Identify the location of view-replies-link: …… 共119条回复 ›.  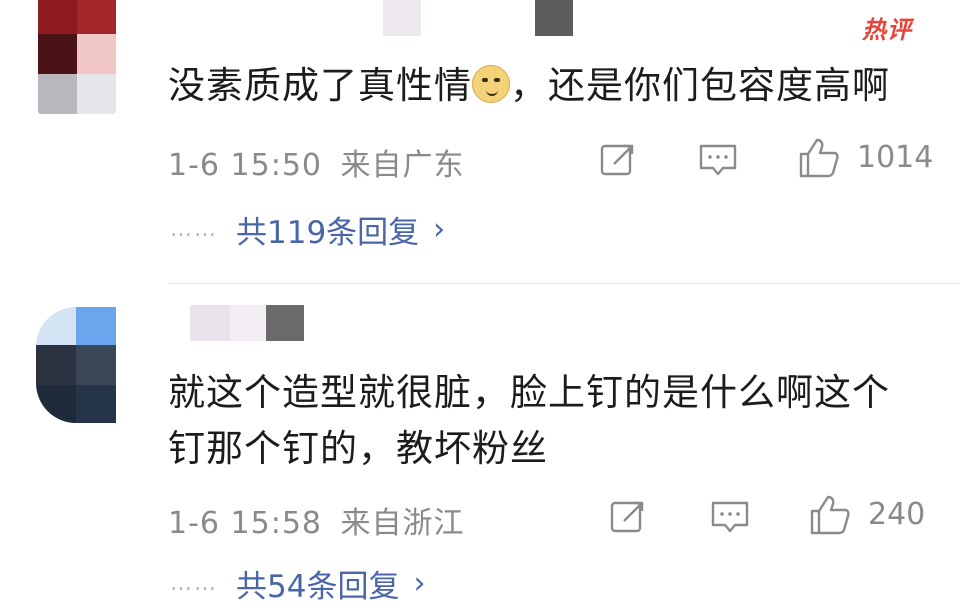
(307, 229).